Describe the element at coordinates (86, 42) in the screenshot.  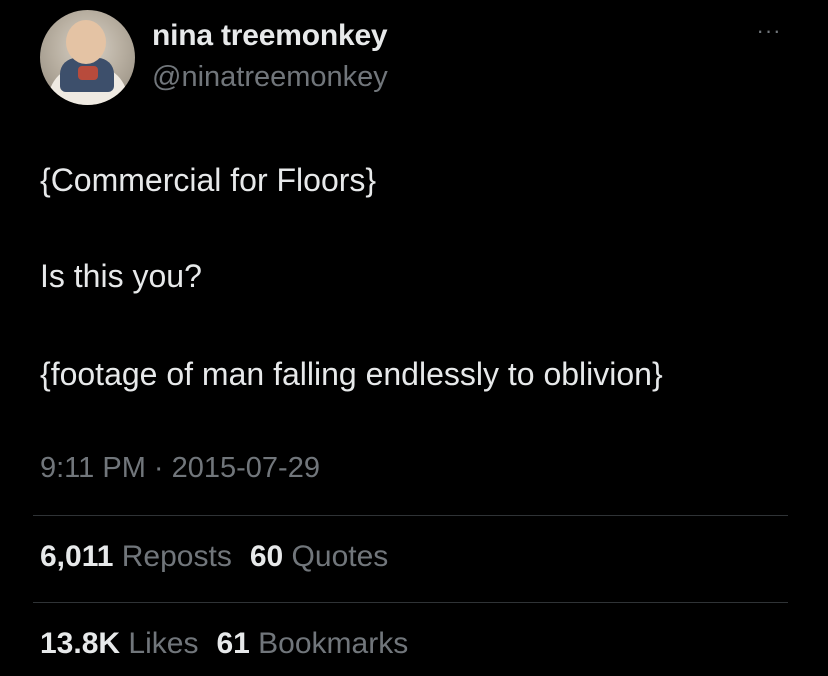
I see `avatar-head` at that location.